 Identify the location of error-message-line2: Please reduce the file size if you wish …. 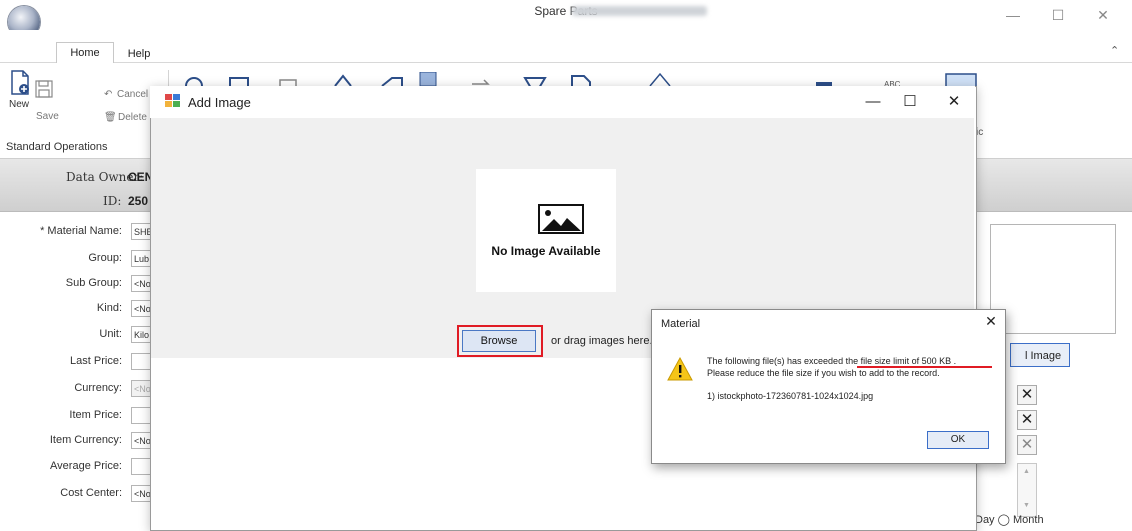
(823, 373).